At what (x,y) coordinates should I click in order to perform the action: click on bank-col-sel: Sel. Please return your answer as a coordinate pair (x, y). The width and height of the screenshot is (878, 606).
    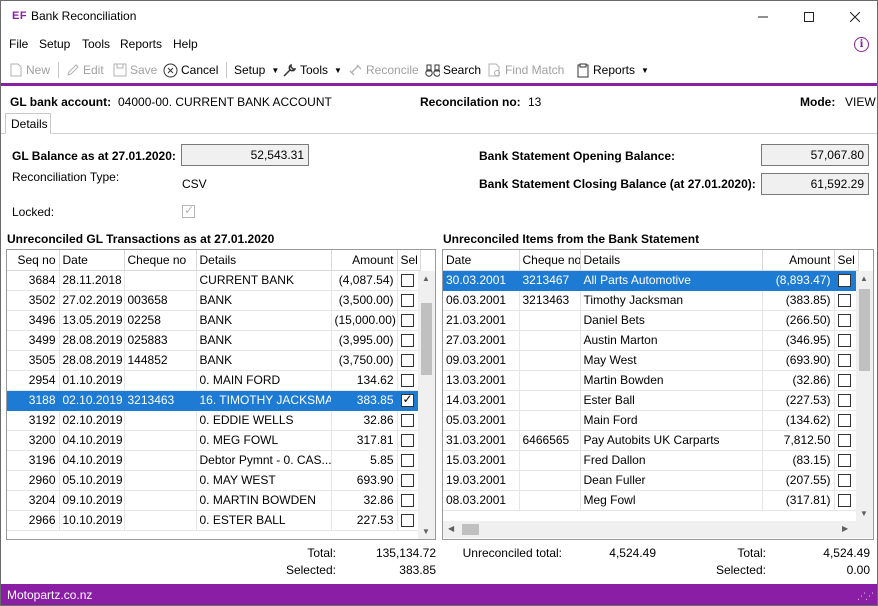
    Looking at the image, I should click on (846, 260).